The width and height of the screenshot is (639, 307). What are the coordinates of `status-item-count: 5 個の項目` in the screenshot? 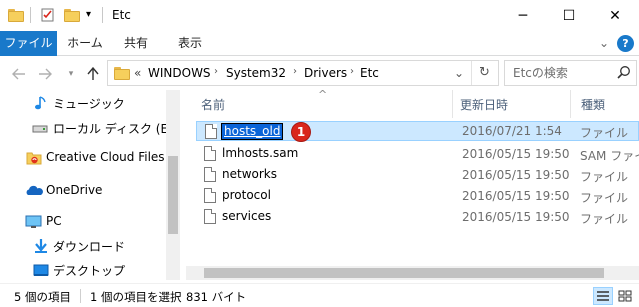 It's located at (42, 297).